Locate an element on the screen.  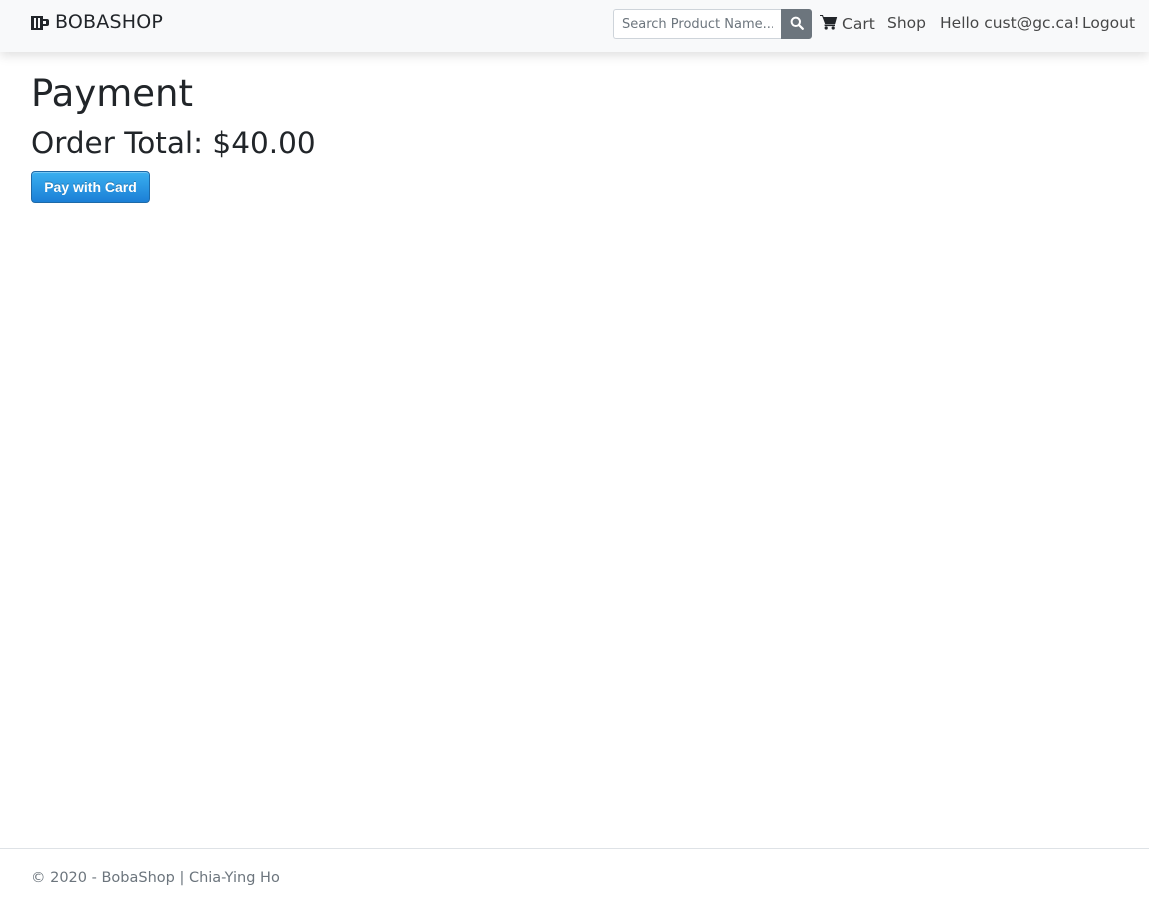
page-title: Payment is located at coordinates (112, 93).